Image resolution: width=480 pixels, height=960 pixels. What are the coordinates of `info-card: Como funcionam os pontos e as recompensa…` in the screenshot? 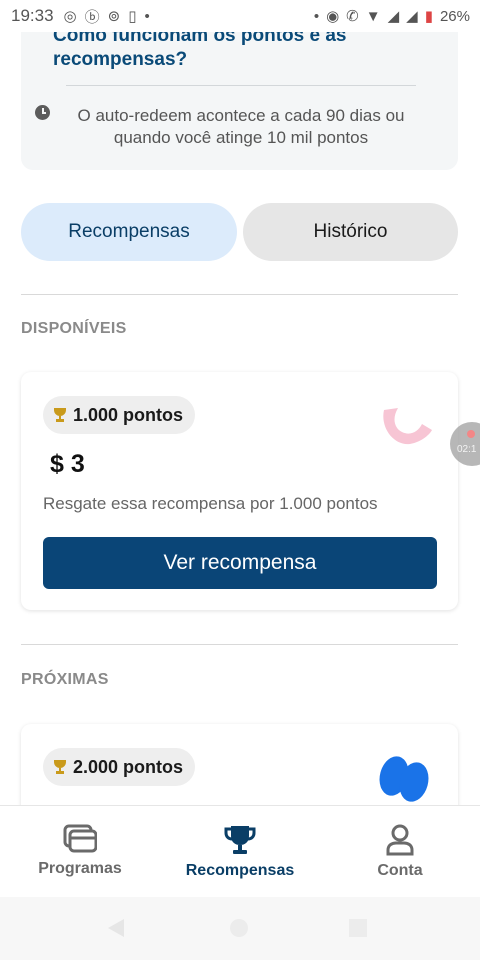 It's located at (239, 95).